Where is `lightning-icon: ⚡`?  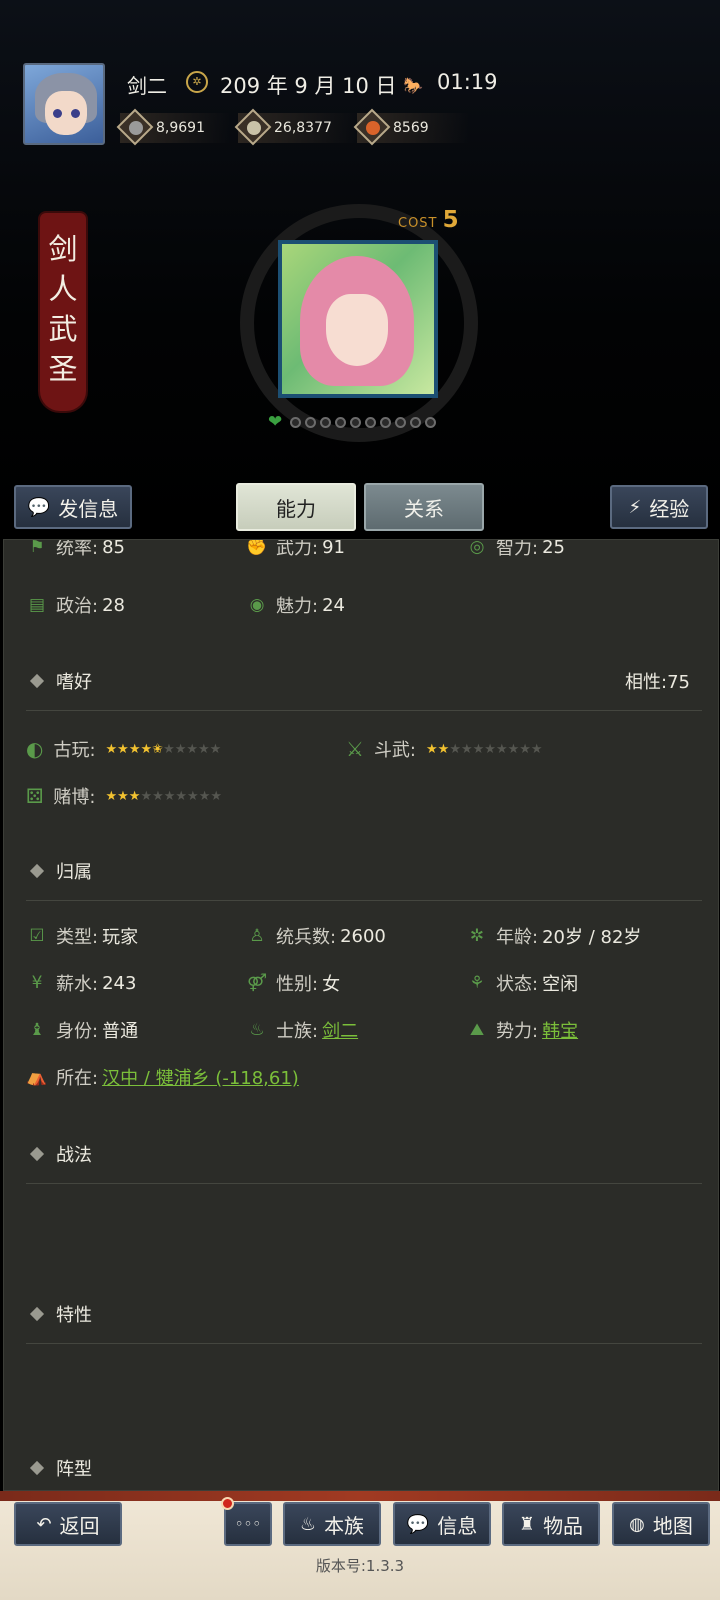
lightning-icon: ⚡ is located at coordinates (635, 507).